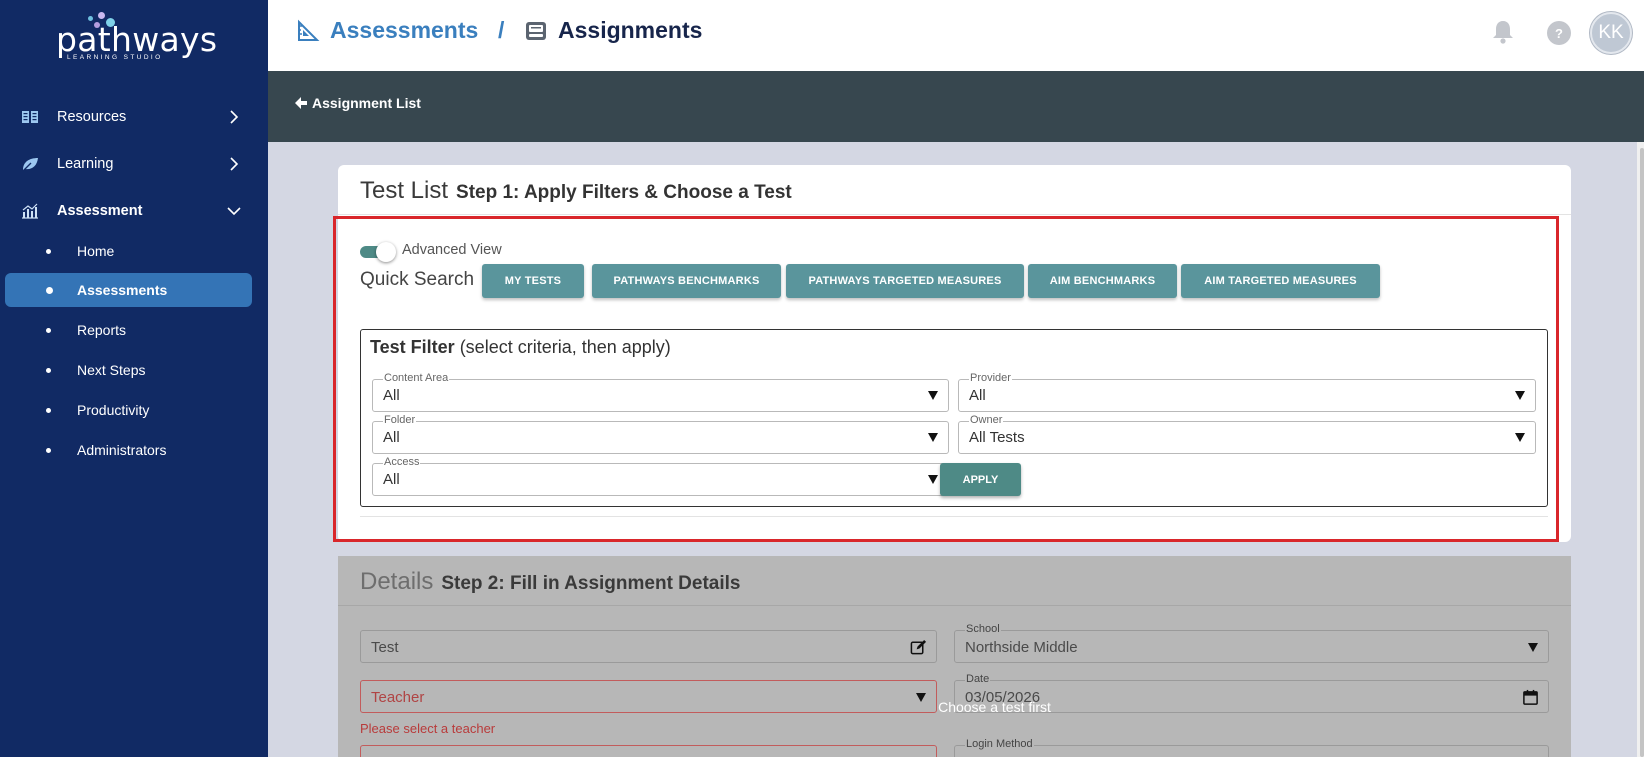  I want to click on card-title: Test List, so click(404, 190).